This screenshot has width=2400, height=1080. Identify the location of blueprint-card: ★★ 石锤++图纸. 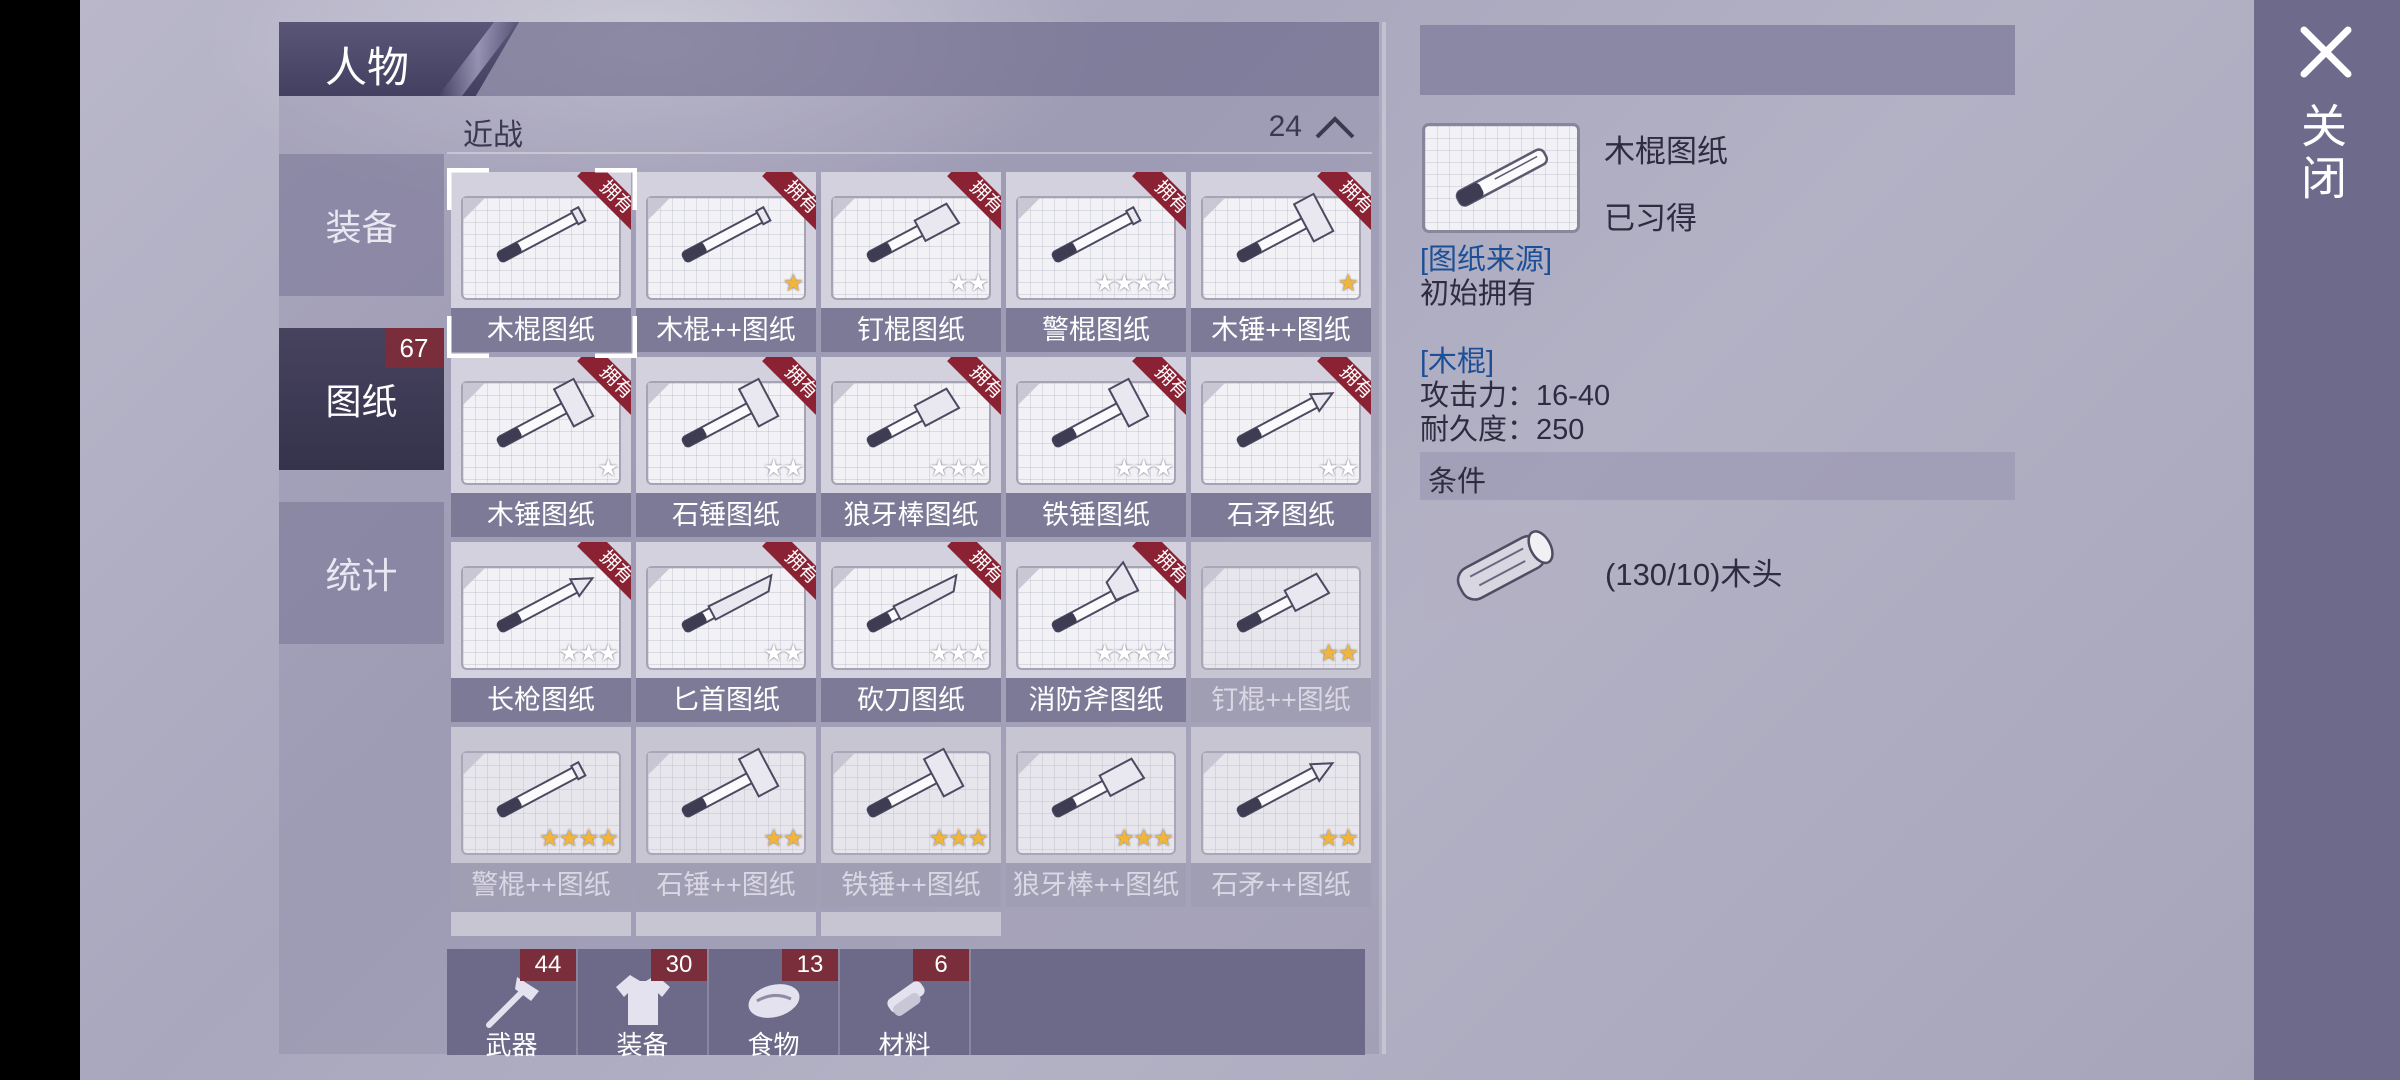
(726, 817).